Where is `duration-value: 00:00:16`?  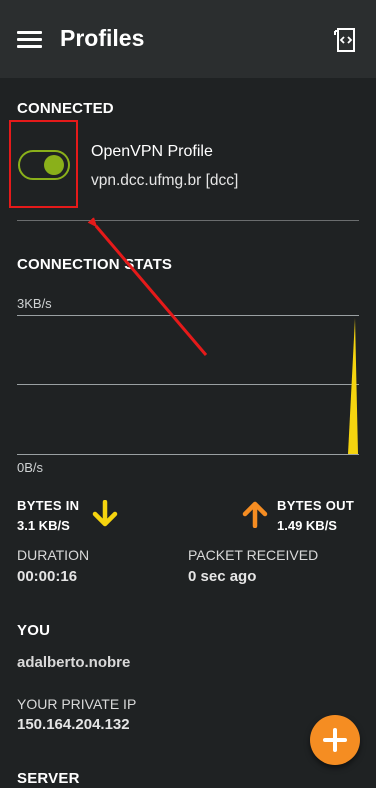 duration-value: 00:00:16 is located at coordinates (47, 576).